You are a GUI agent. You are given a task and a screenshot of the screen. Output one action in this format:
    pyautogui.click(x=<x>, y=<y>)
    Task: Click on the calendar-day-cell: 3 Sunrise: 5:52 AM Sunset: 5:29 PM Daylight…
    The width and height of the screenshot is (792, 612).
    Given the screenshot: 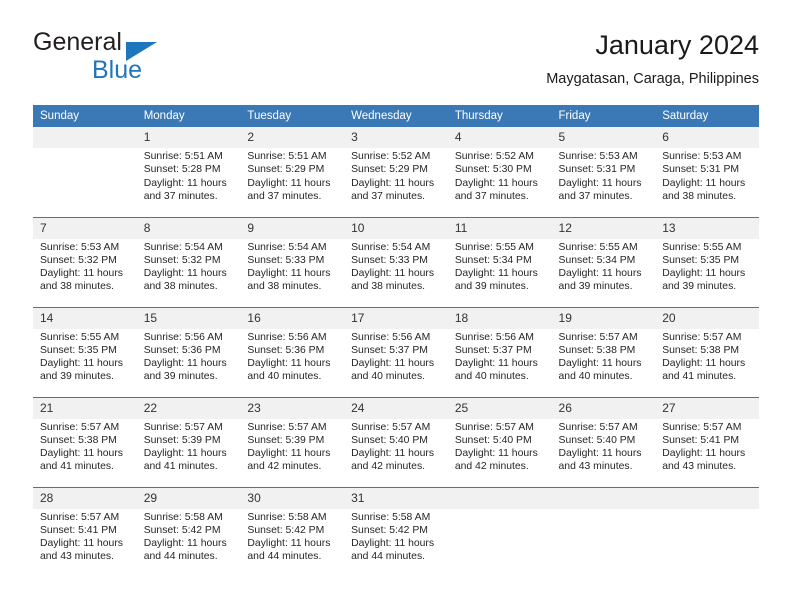 What is the action you would take?
    pyautogui.click(x=396, y=172)
    